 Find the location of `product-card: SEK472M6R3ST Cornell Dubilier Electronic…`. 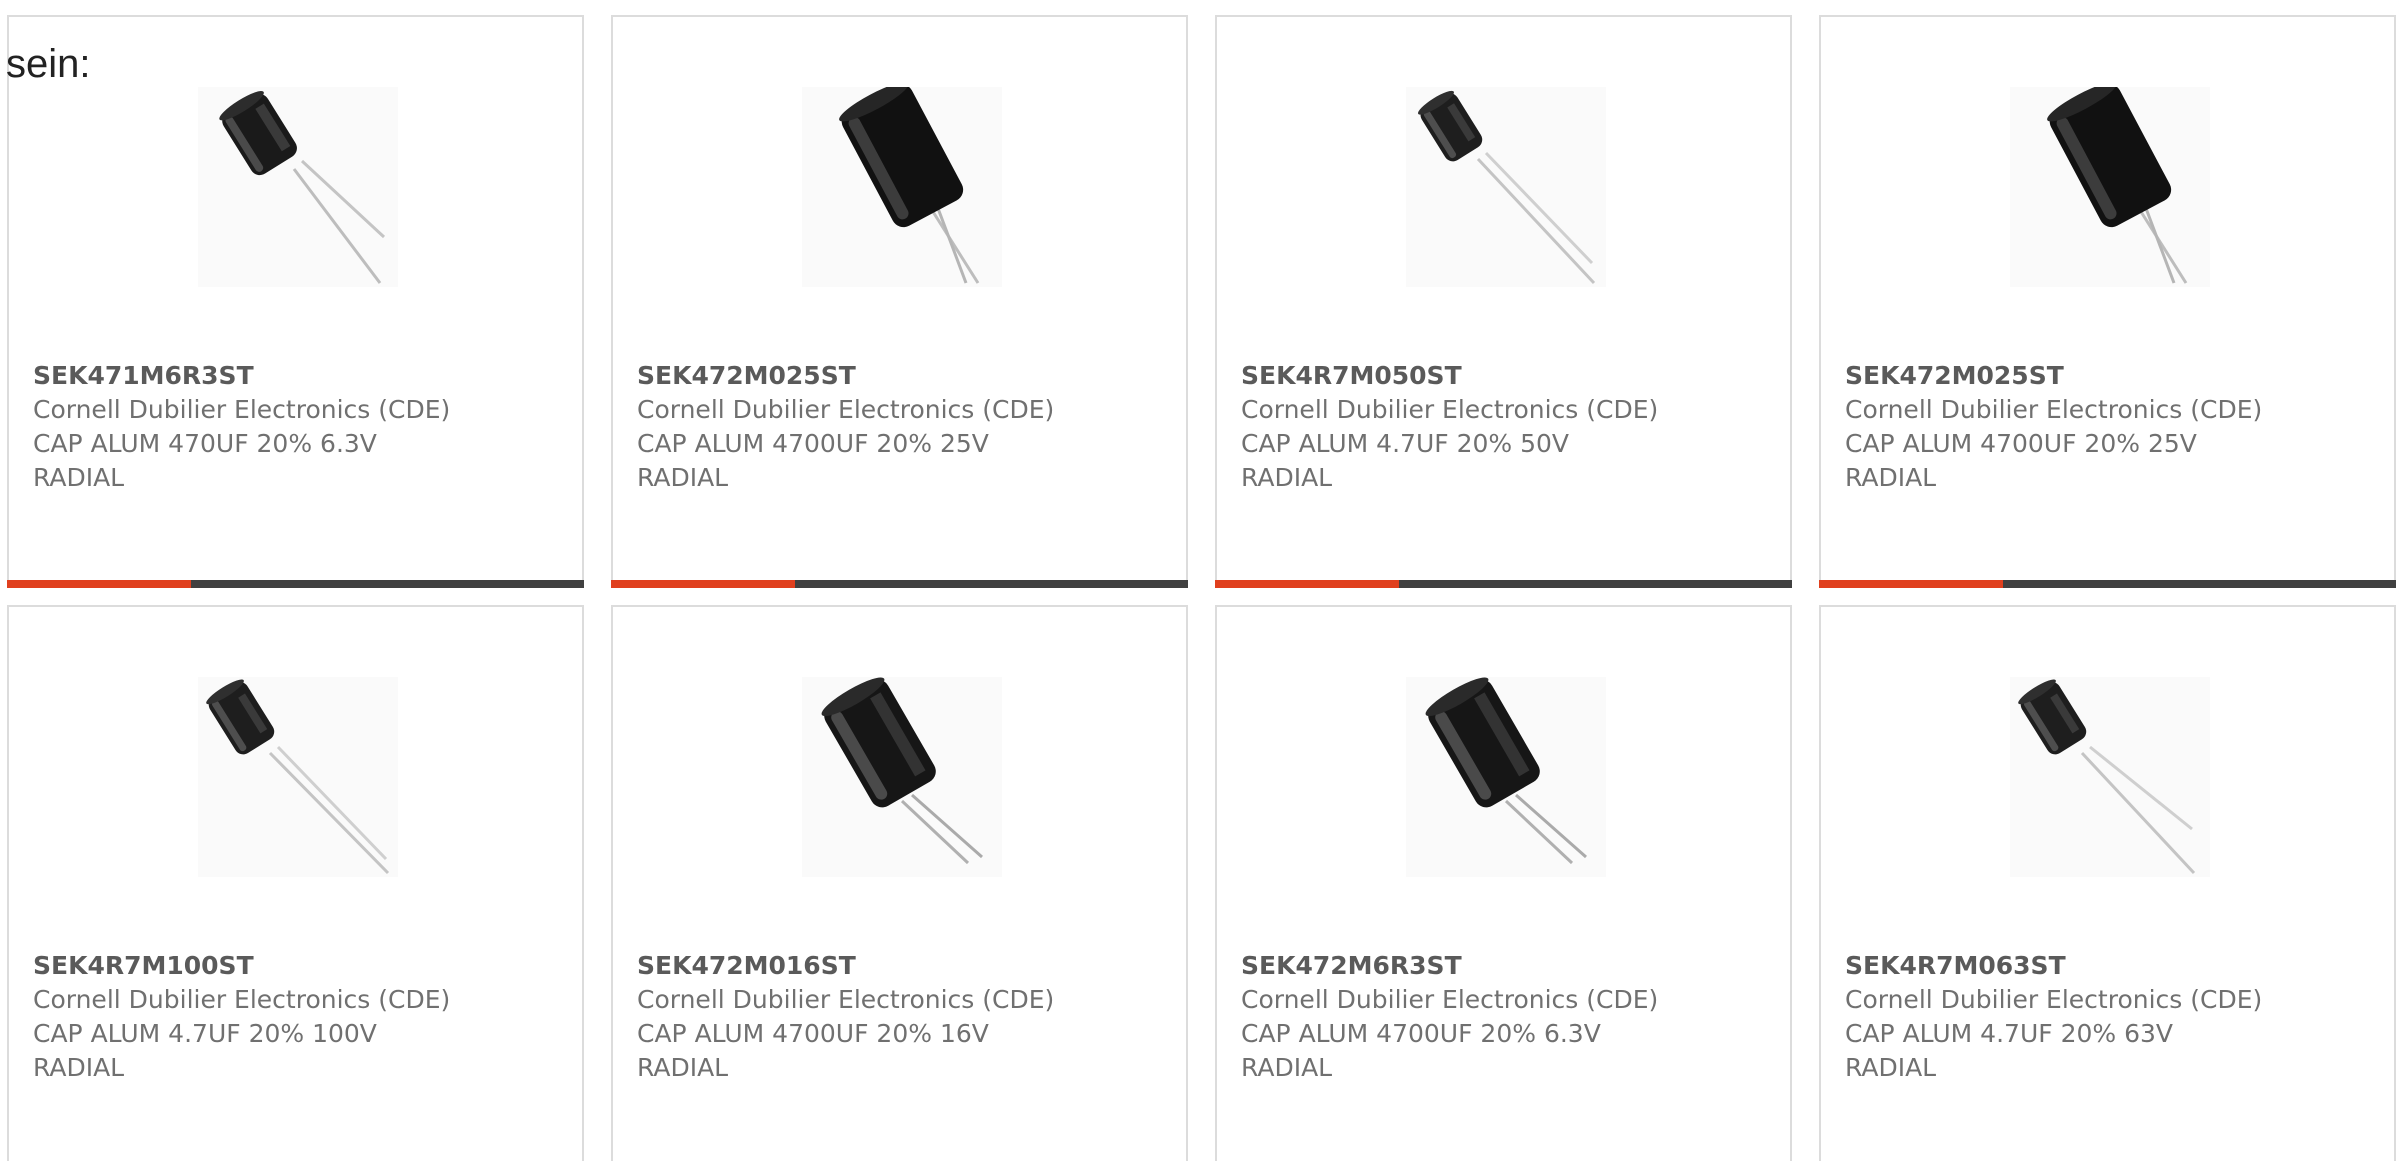

product-card: SEK472M6R3ST Cornell Dubilier Electronic… is located at coordinates (1503, 883).